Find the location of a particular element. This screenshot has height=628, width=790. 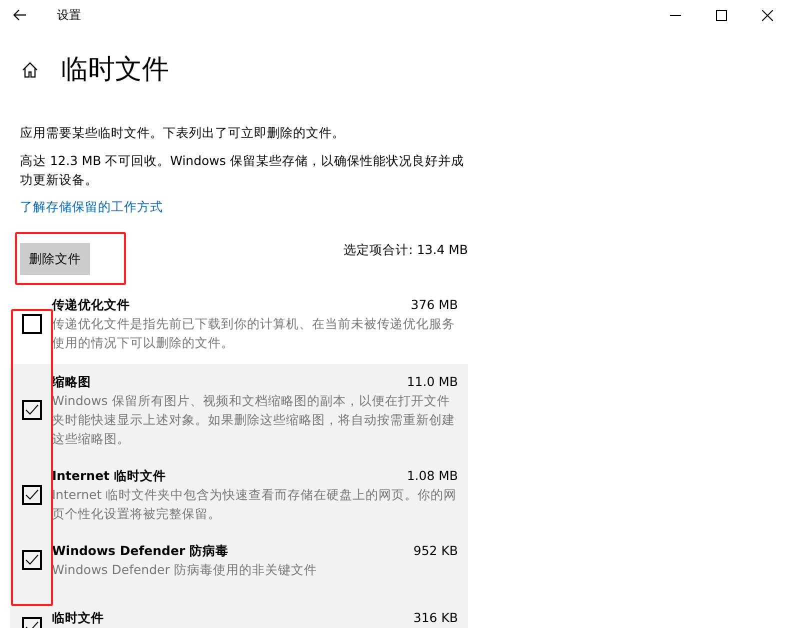

intro-text: 应用需要某些临时文件。下表列出了可立即删除的文件。 is located at coordinates (183, 133).